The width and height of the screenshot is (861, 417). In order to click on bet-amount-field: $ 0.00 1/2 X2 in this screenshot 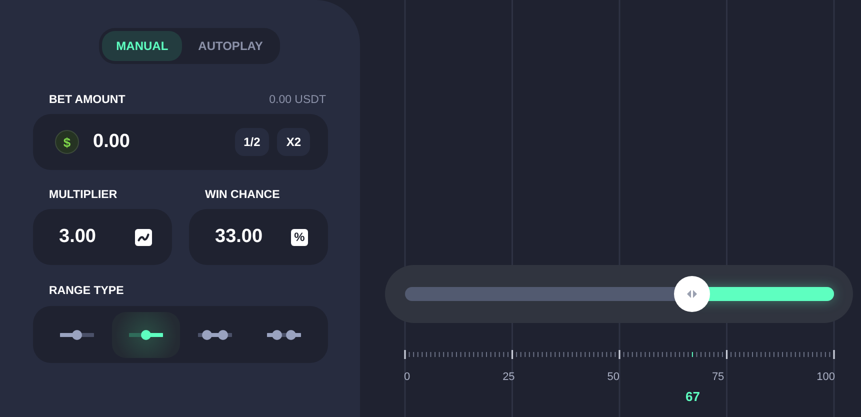, I will do `click(180, 142)`.